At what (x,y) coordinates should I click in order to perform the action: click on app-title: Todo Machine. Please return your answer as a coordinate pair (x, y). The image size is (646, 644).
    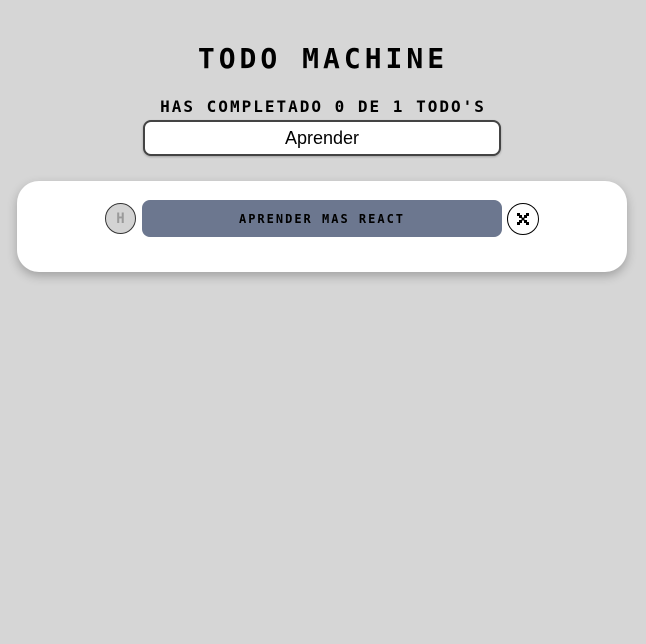
    Looking at the image, I should click on (323, 58).